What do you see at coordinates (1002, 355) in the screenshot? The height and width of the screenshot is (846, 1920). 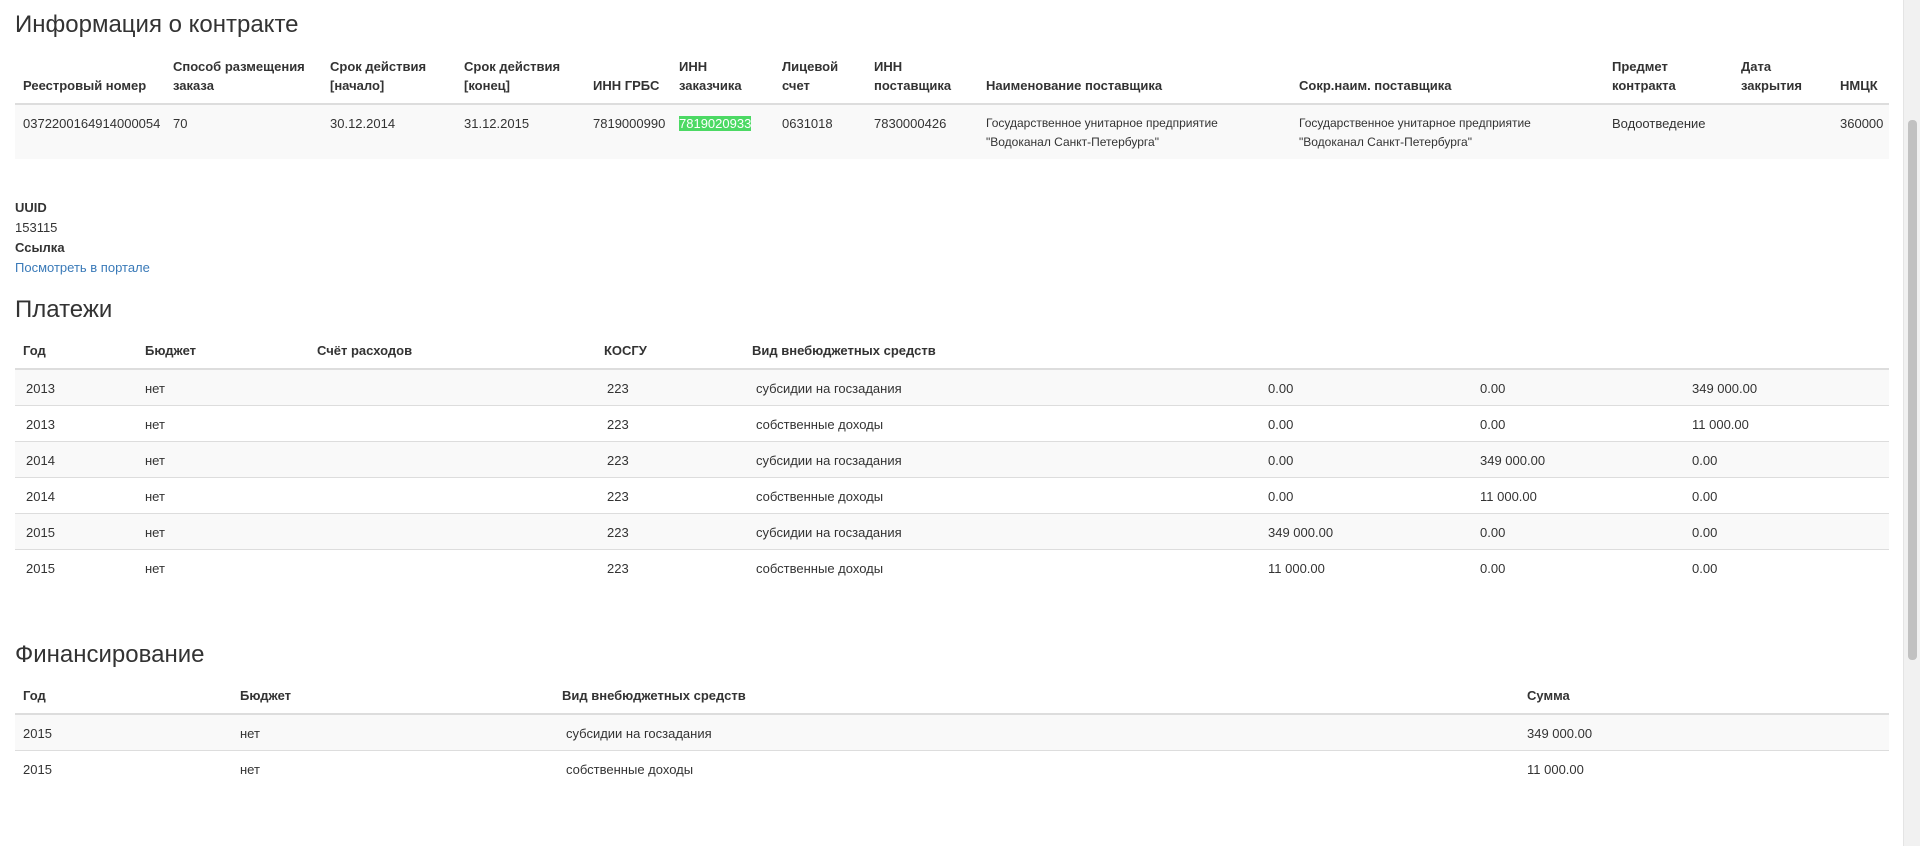 I see `pay-col-fund-type: Вид внебюджетных средств` at bounding box center [1002, 355].